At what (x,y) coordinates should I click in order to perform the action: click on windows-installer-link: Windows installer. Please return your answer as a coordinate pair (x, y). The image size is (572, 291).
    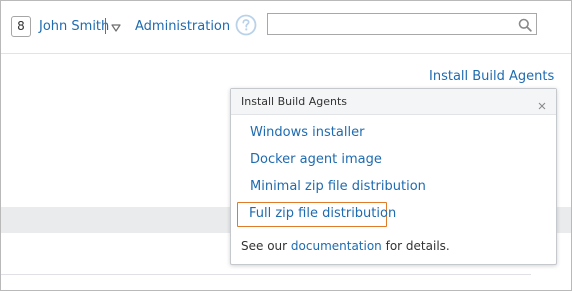
    Looking at the image, I should click on (307, 132).